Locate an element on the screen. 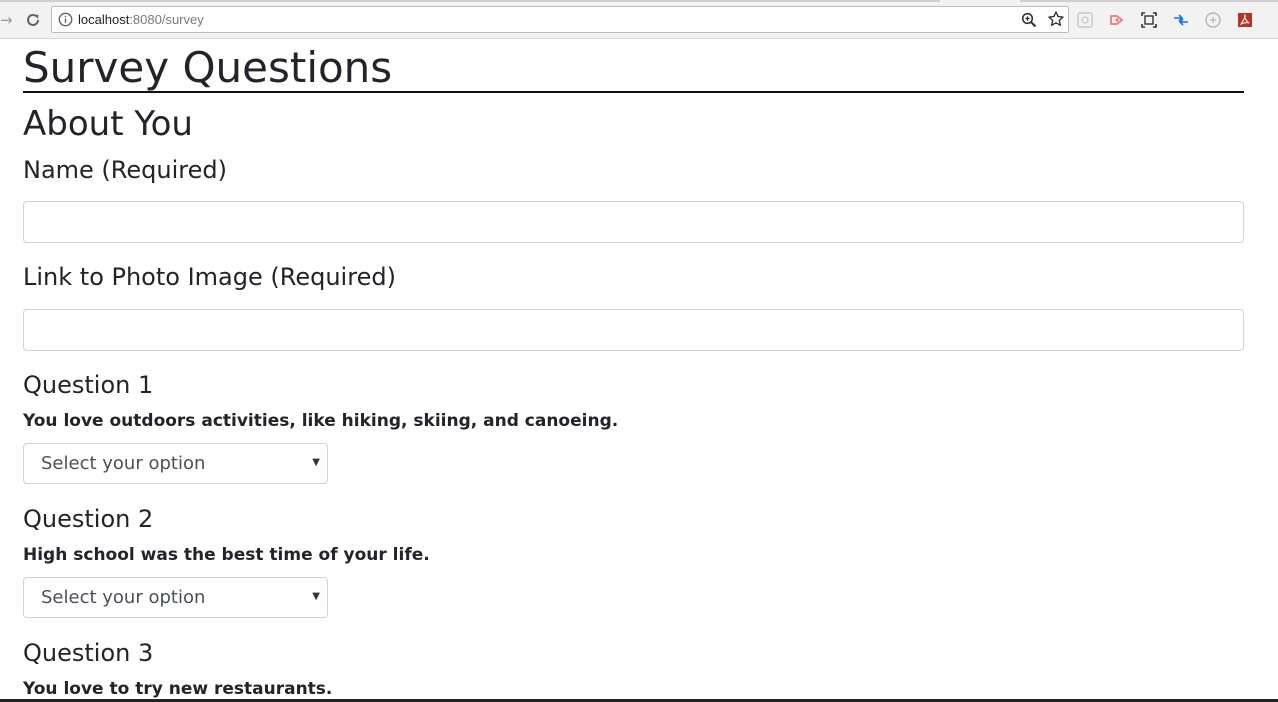 Image resolution: width=1278 pixels, height=702 pixels. question-2-label: Question 2 is located at coordinates (88, 519).